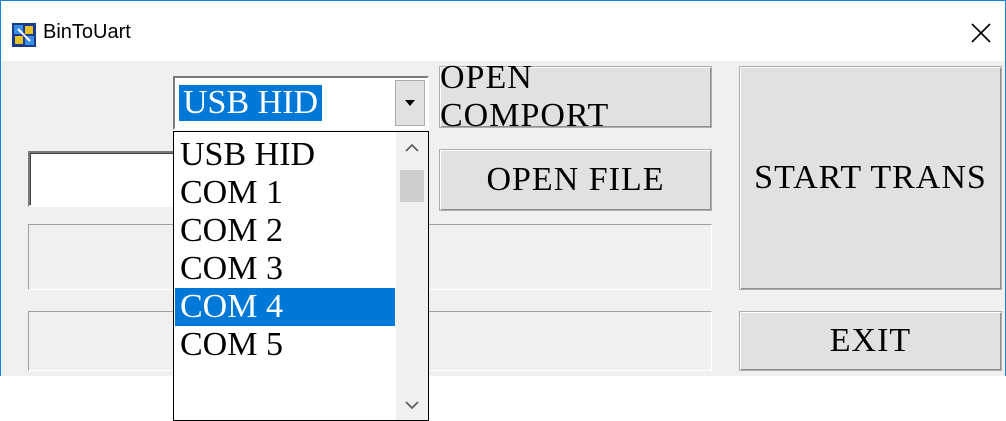  What do you see at coordinates (285, 155) in the screenshot?
I see `dropdown-item: USB HID` at bounding box center [285, 155].